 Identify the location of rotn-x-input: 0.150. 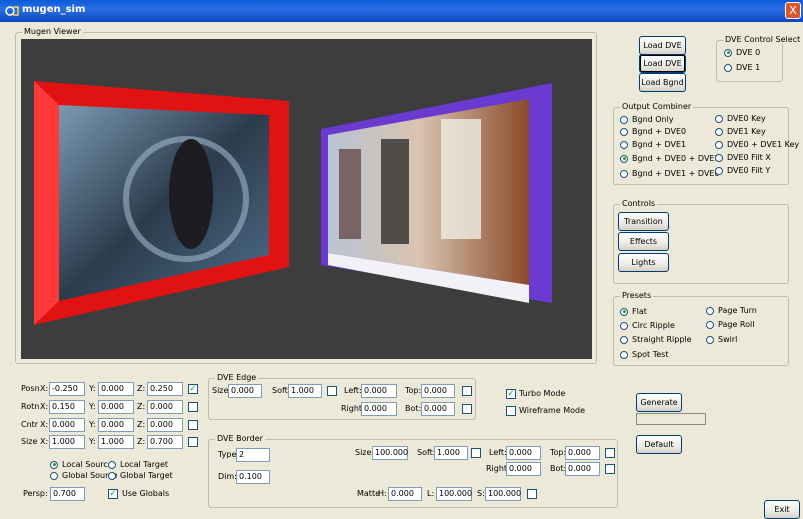
(67, 407).